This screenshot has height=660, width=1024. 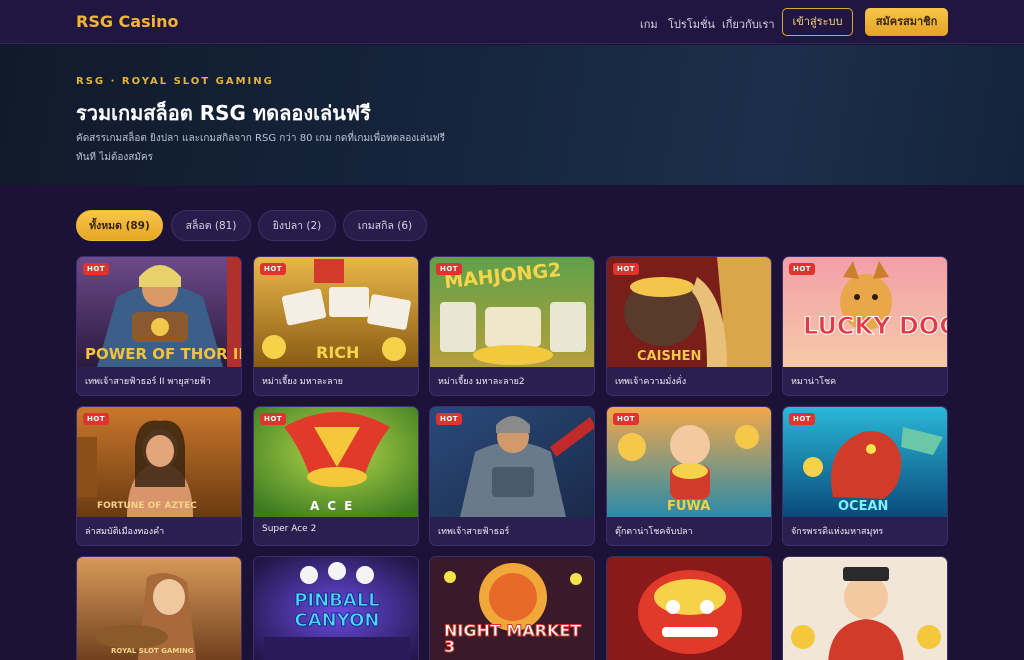 What do you see at coordinates (865, 476) in the screenshot?
I see `game-card: OCEAN HOT จักรพรรดิแห่งมหาสมุทร` at bounding box center [865, 476].